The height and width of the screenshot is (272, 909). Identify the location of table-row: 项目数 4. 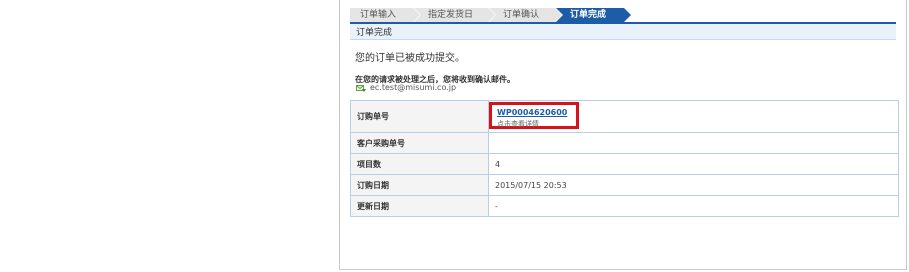
(624, 164).